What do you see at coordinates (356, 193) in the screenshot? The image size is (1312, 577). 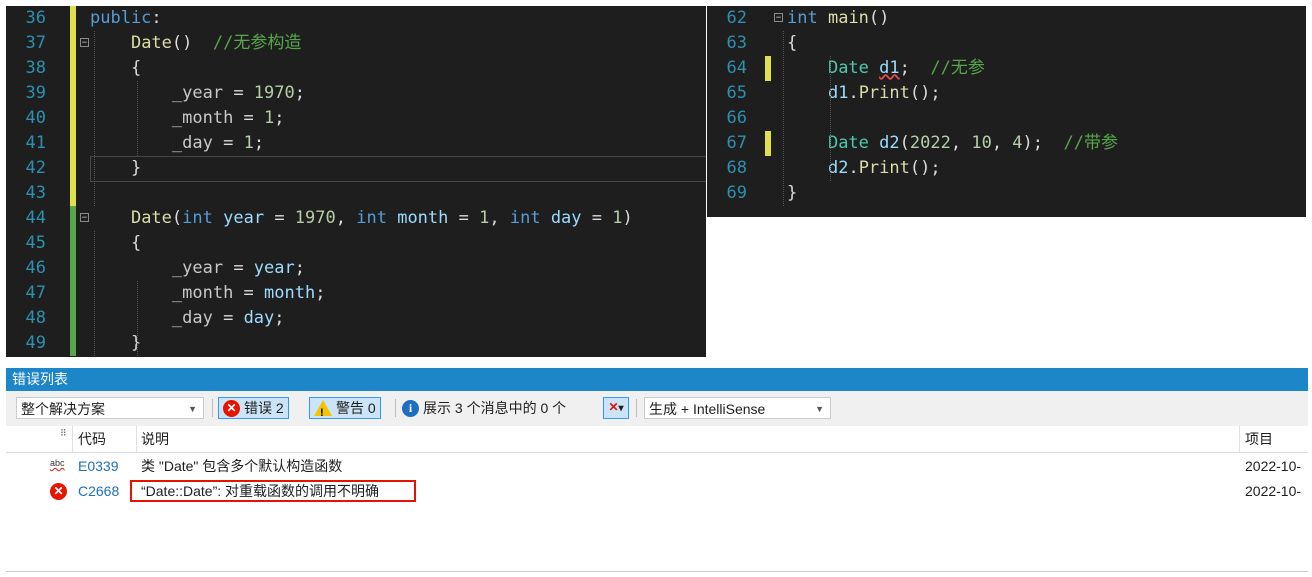 I see `code-line: 43` at bounding box center [356, 193].